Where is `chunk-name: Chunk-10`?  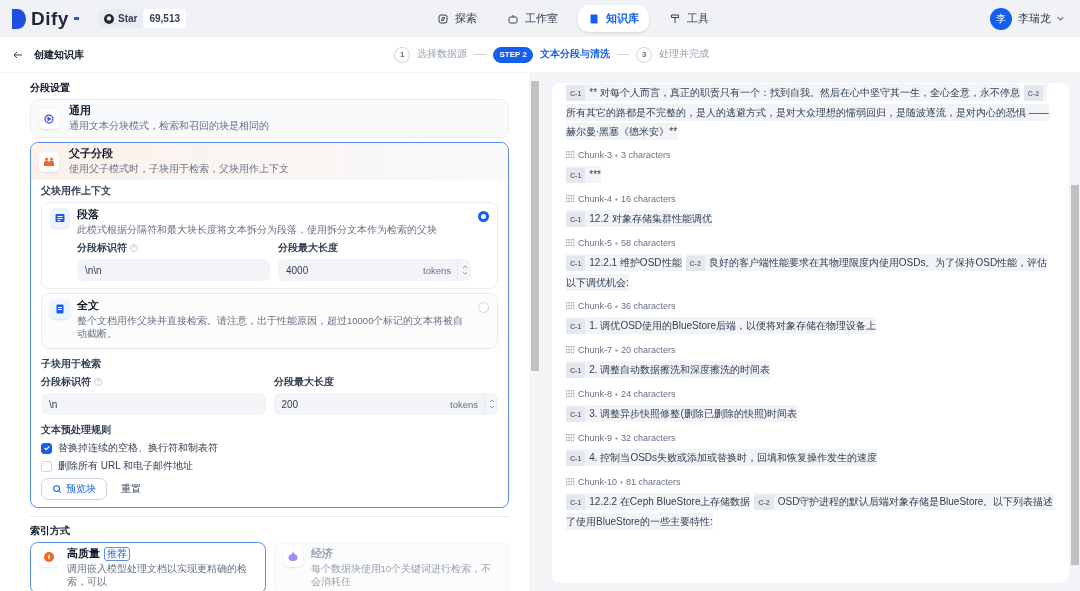
chunk-name: Chunk-10 is located at coordinates (598, 482).